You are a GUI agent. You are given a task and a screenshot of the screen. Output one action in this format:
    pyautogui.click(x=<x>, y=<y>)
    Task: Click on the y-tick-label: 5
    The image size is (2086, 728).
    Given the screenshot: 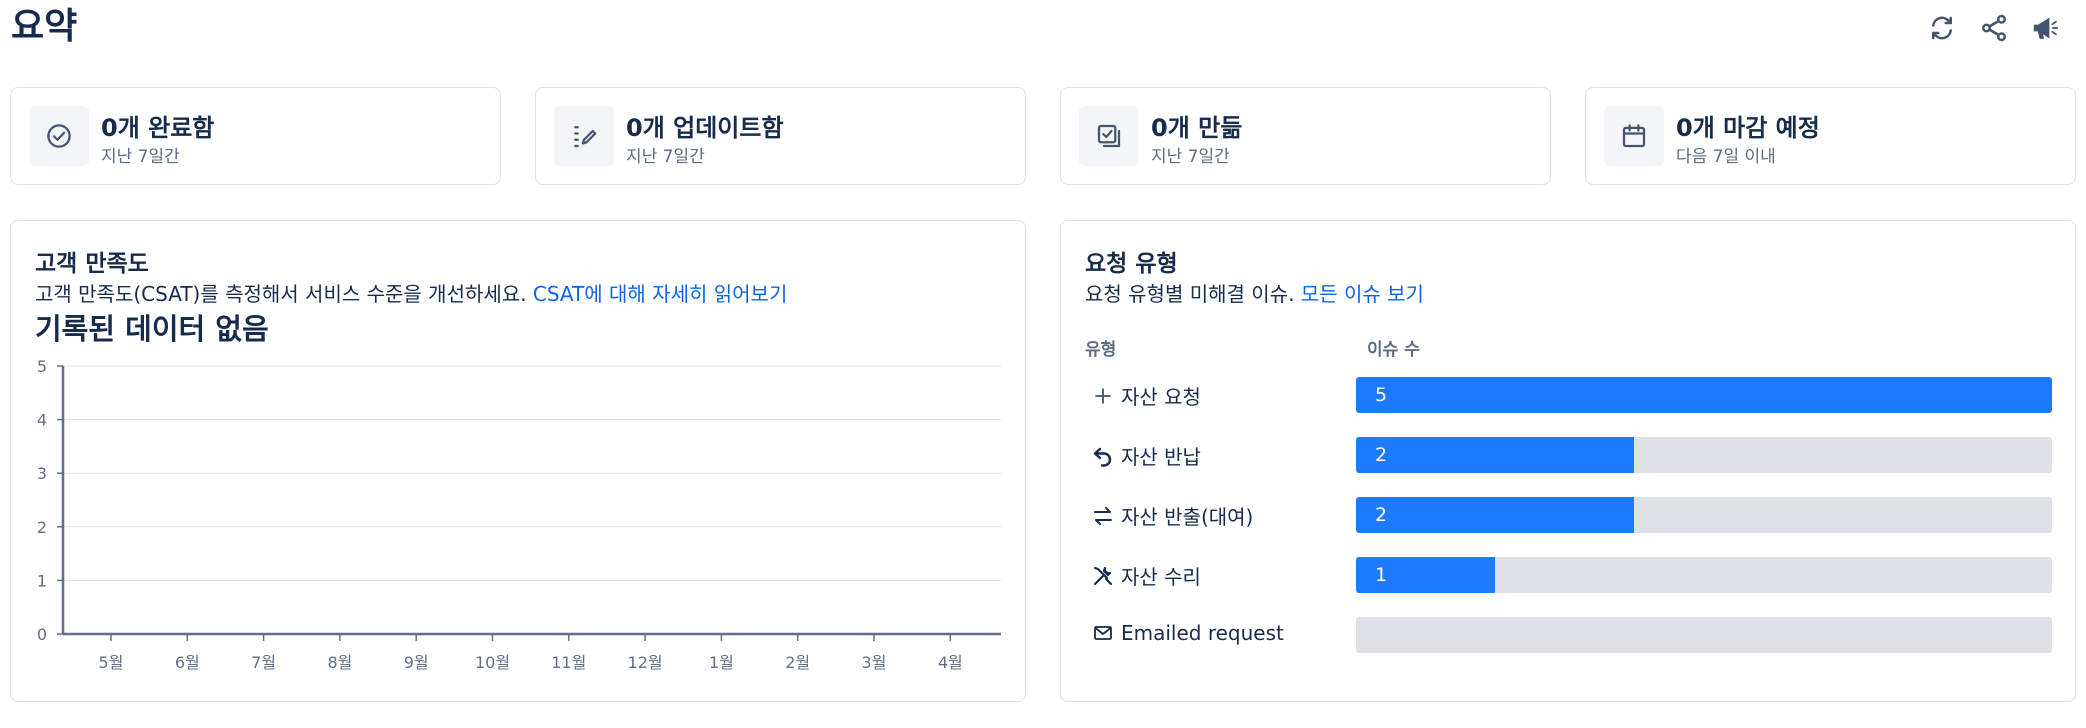 What is the action you would take?
    pyautogui.click(x=42, y=366)
    